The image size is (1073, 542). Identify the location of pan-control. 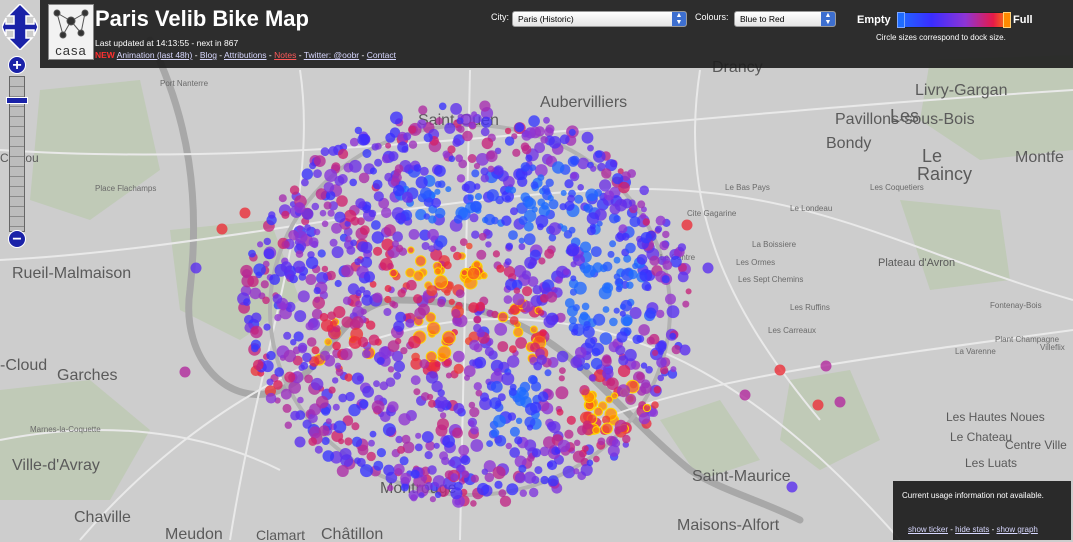
(20, 27).